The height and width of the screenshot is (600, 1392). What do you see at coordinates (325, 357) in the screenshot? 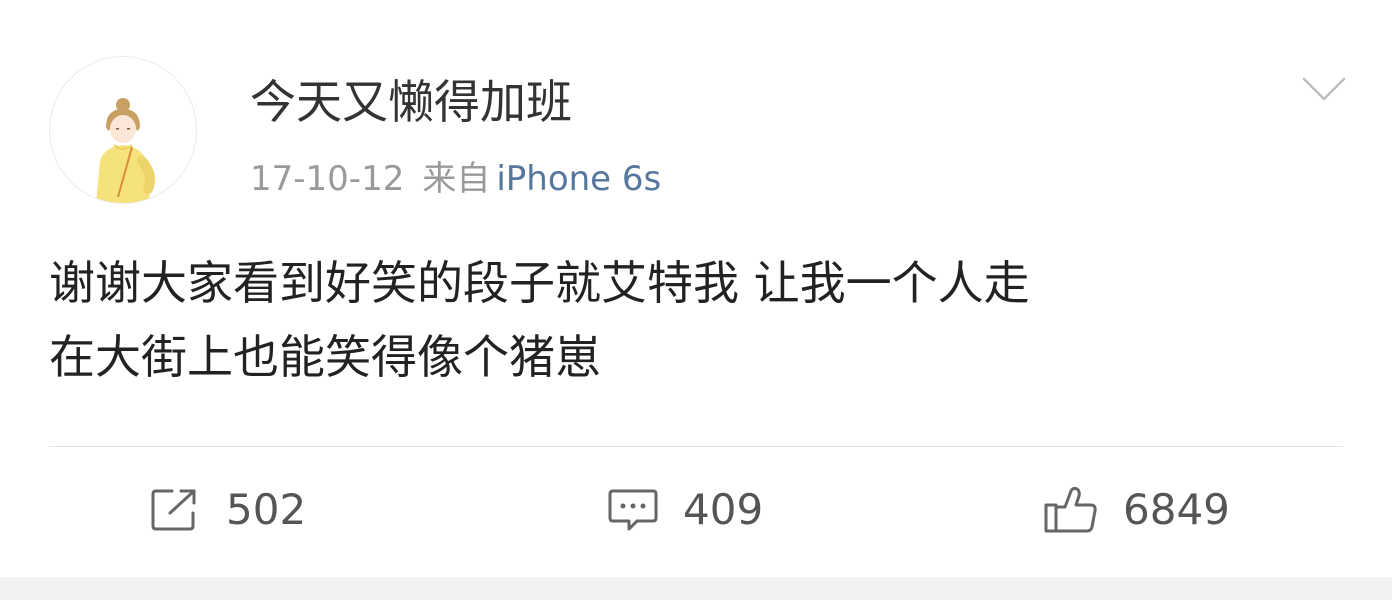
I see `post-content-line-2: 在大街上也能笑得像个猪崽` at bounding box center [325, 357].